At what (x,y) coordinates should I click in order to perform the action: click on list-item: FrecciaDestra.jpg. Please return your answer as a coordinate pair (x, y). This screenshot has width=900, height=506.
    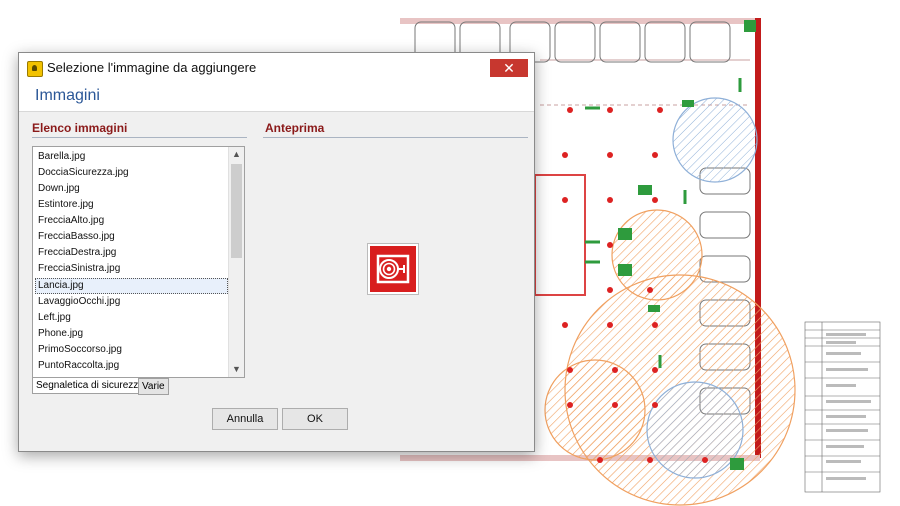
    Looking at the image, I should click on (132, 253).